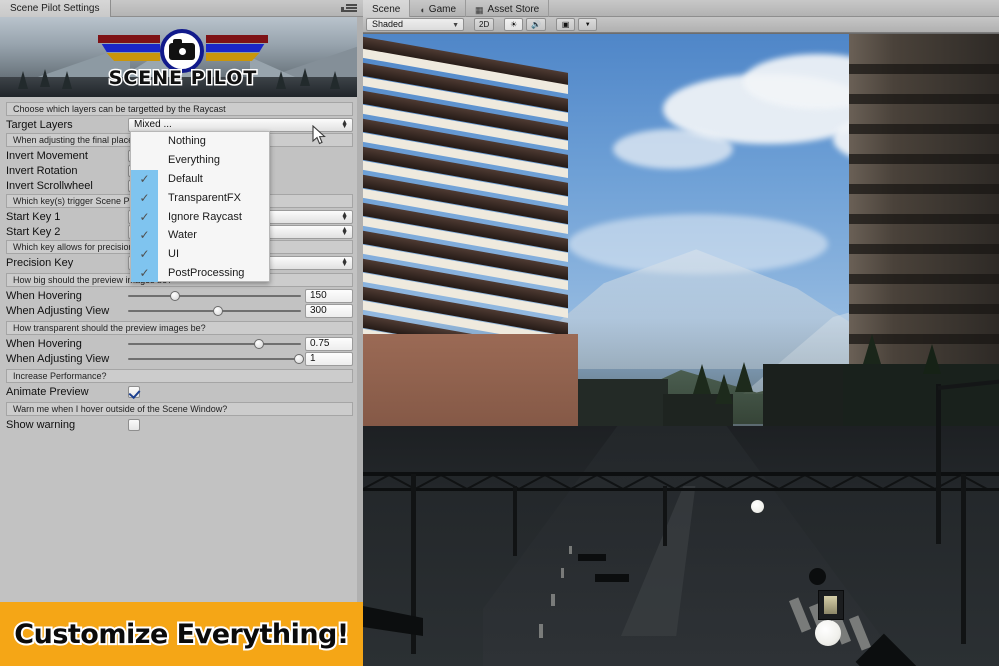  What do you see at coordinates (182, 235) in the screenshot?
I see `dropdown-item-label: Water` at bounding box center [182, 235].